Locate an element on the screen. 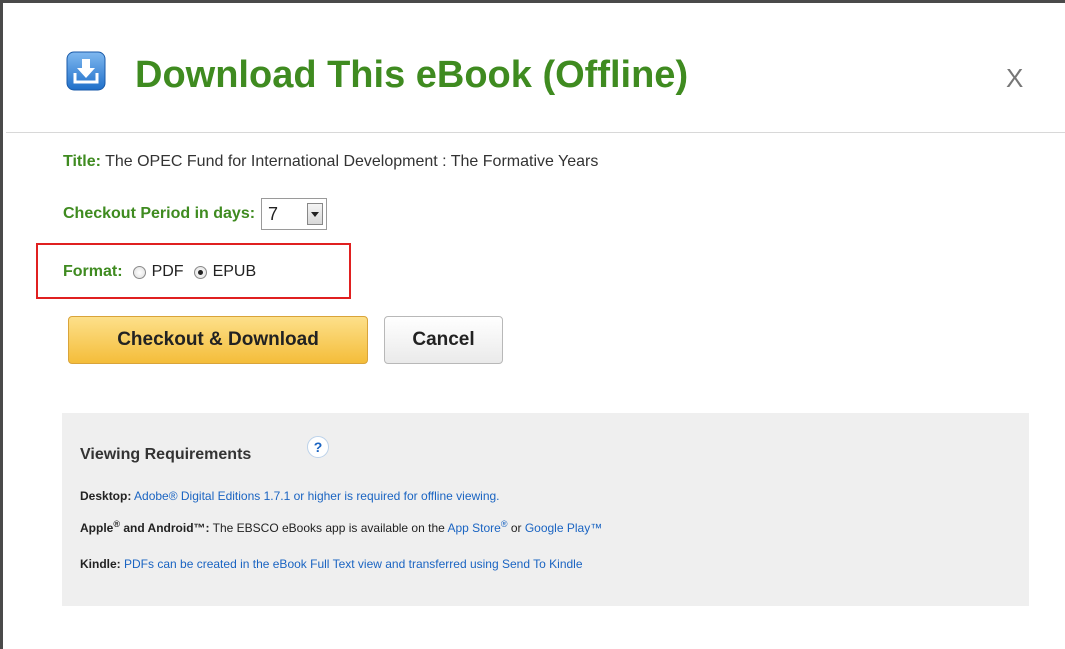 The height and width of the screenshot is (649, 1065). format-radio-pdf is located at coordinates (139, 272).